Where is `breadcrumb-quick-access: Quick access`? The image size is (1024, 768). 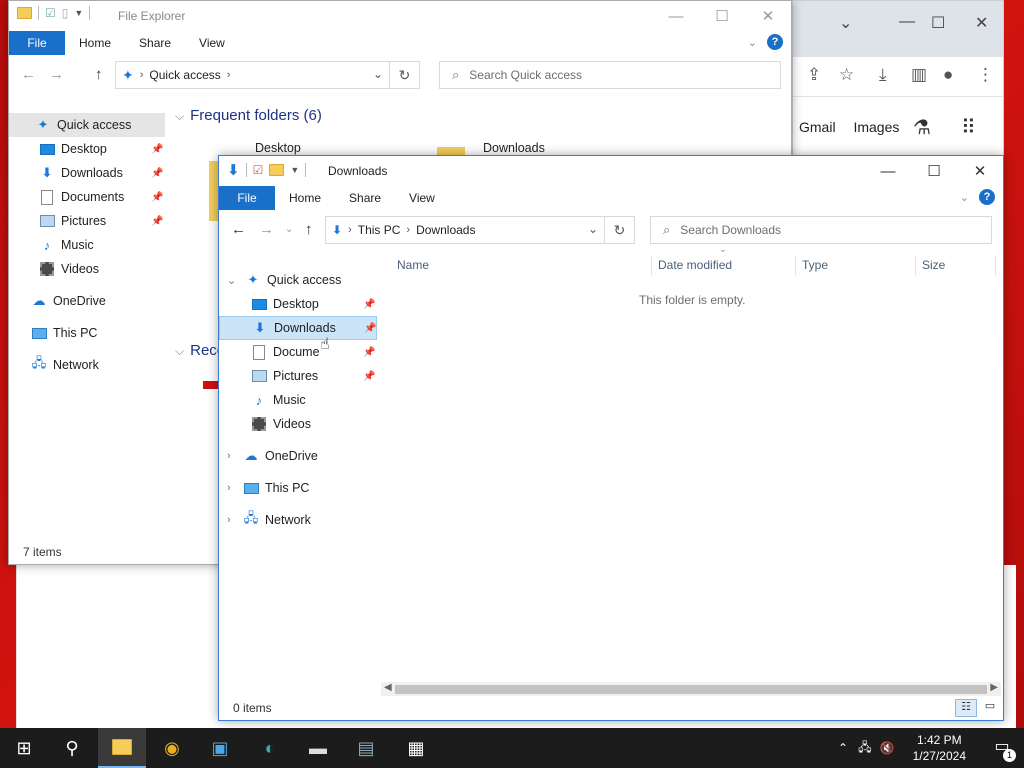 breadcrumb-quick-access: Quick access is located at coordinates (184, 75).